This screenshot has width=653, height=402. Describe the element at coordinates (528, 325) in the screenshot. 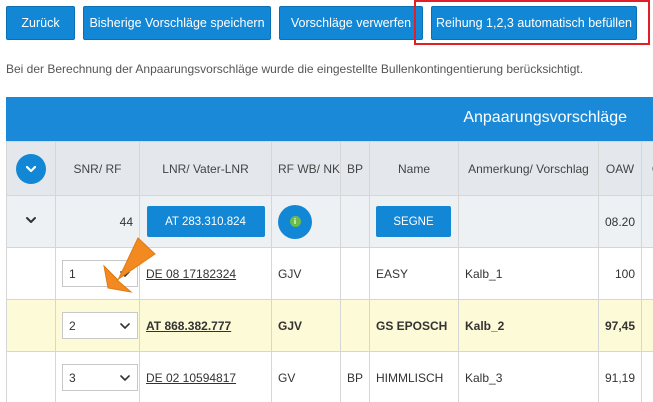

I see `note-cell: Kalb_2` at that location.